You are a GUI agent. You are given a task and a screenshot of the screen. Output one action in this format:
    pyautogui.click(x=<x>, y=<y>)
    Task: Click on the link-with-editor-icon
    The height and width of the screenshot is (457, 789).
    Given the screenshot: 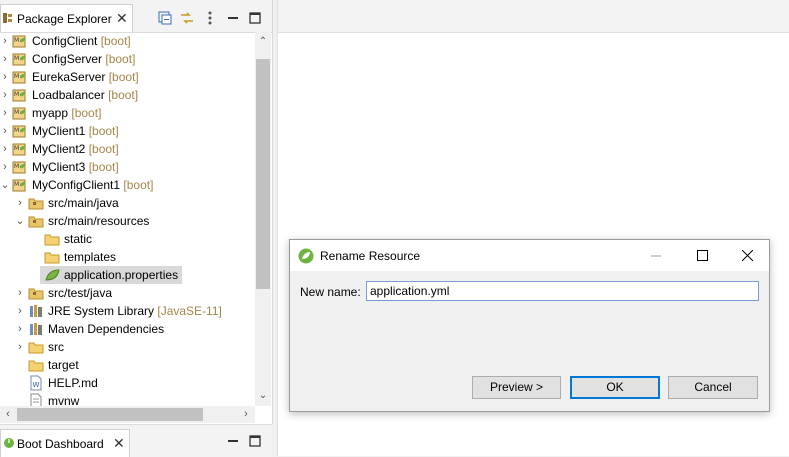 What is the action you would take?
    pyautogui.click(x=187, y=18)
    